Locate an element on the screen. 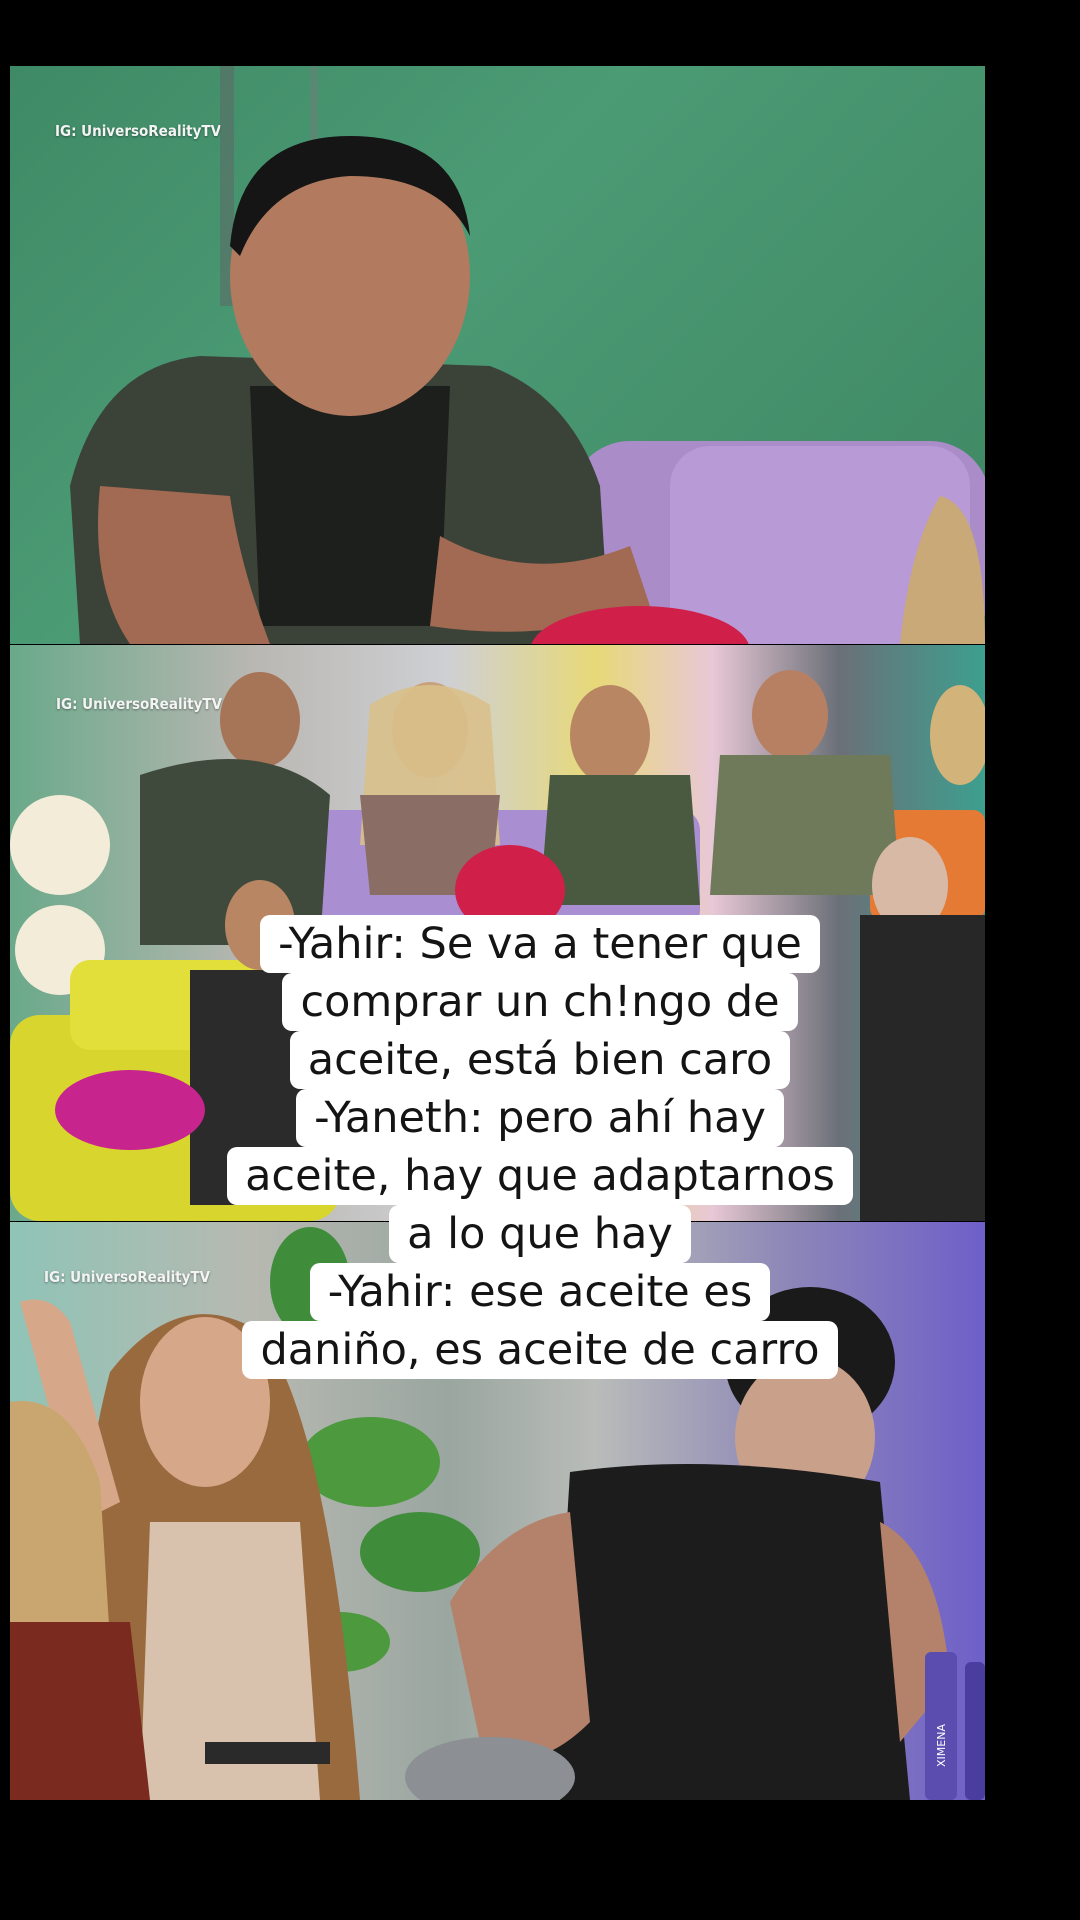 The width and height of the screenshot is (1080, 1920). name-tag: XIMENA is located at coordinates (941, 1745).